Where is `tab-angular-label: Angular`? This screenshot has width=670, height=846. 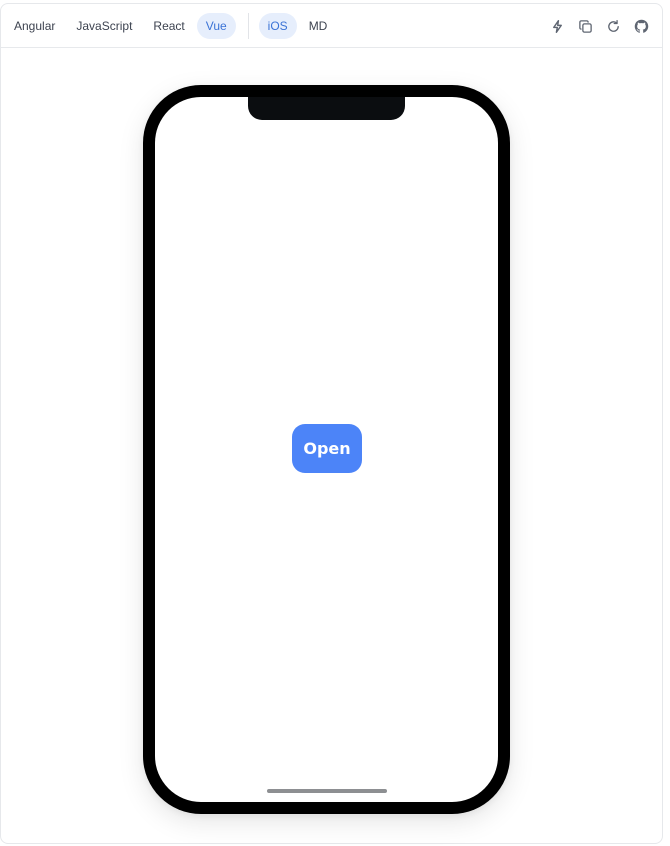 tab-angular-label: Angular is located at coordinates (35, 25).